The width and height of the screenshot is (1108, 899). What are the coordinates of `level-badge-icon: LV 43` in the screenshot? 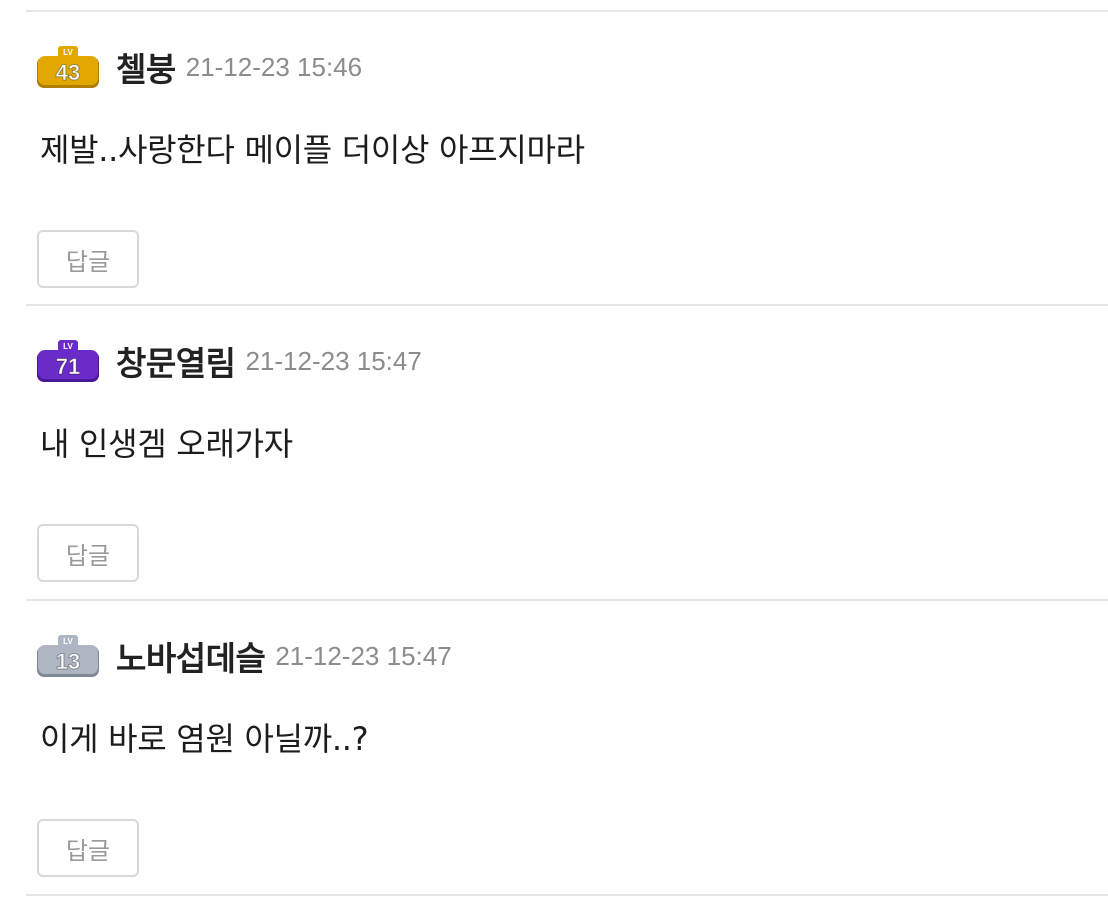 It's located at (68, 67).